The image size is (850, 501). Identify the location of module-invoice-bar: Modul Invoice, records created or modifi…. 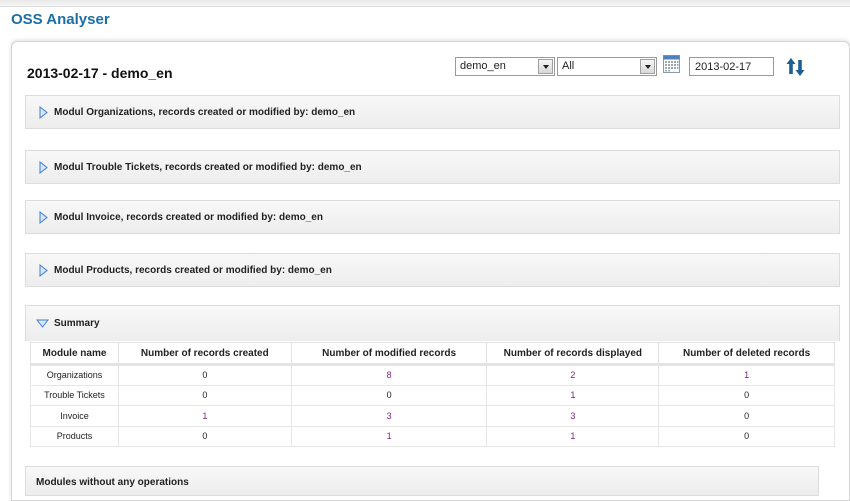
(432, 217).